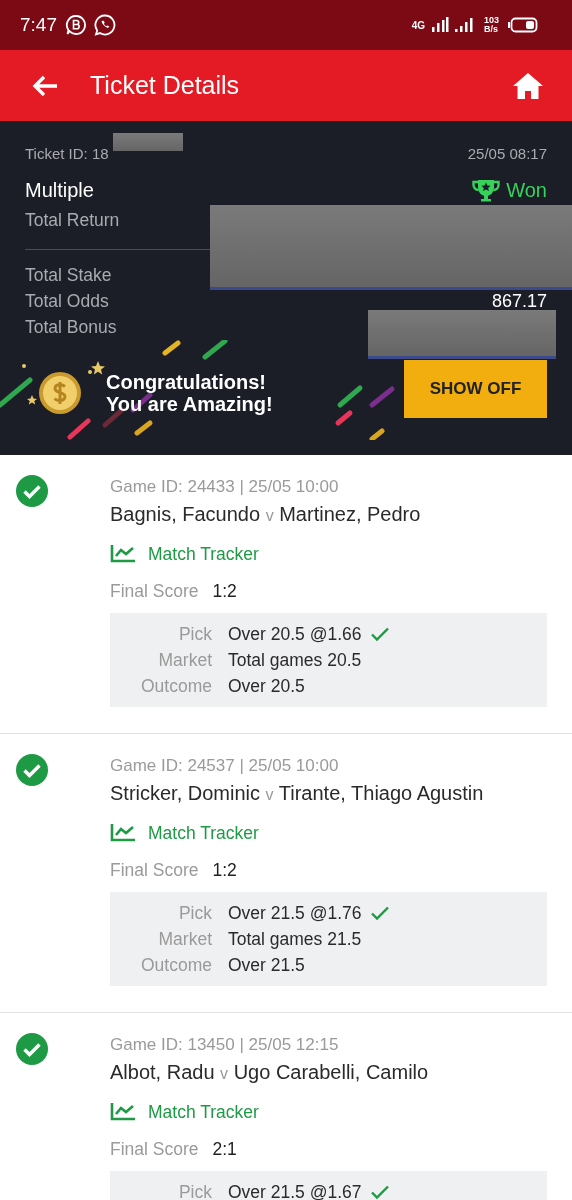 Image resolution: width=572 pixels, height=1200 pixels. What do you see at coordinates (491, 20) in the screenshot?
I see `speed-value: 103` at bounding box center [491, 20].